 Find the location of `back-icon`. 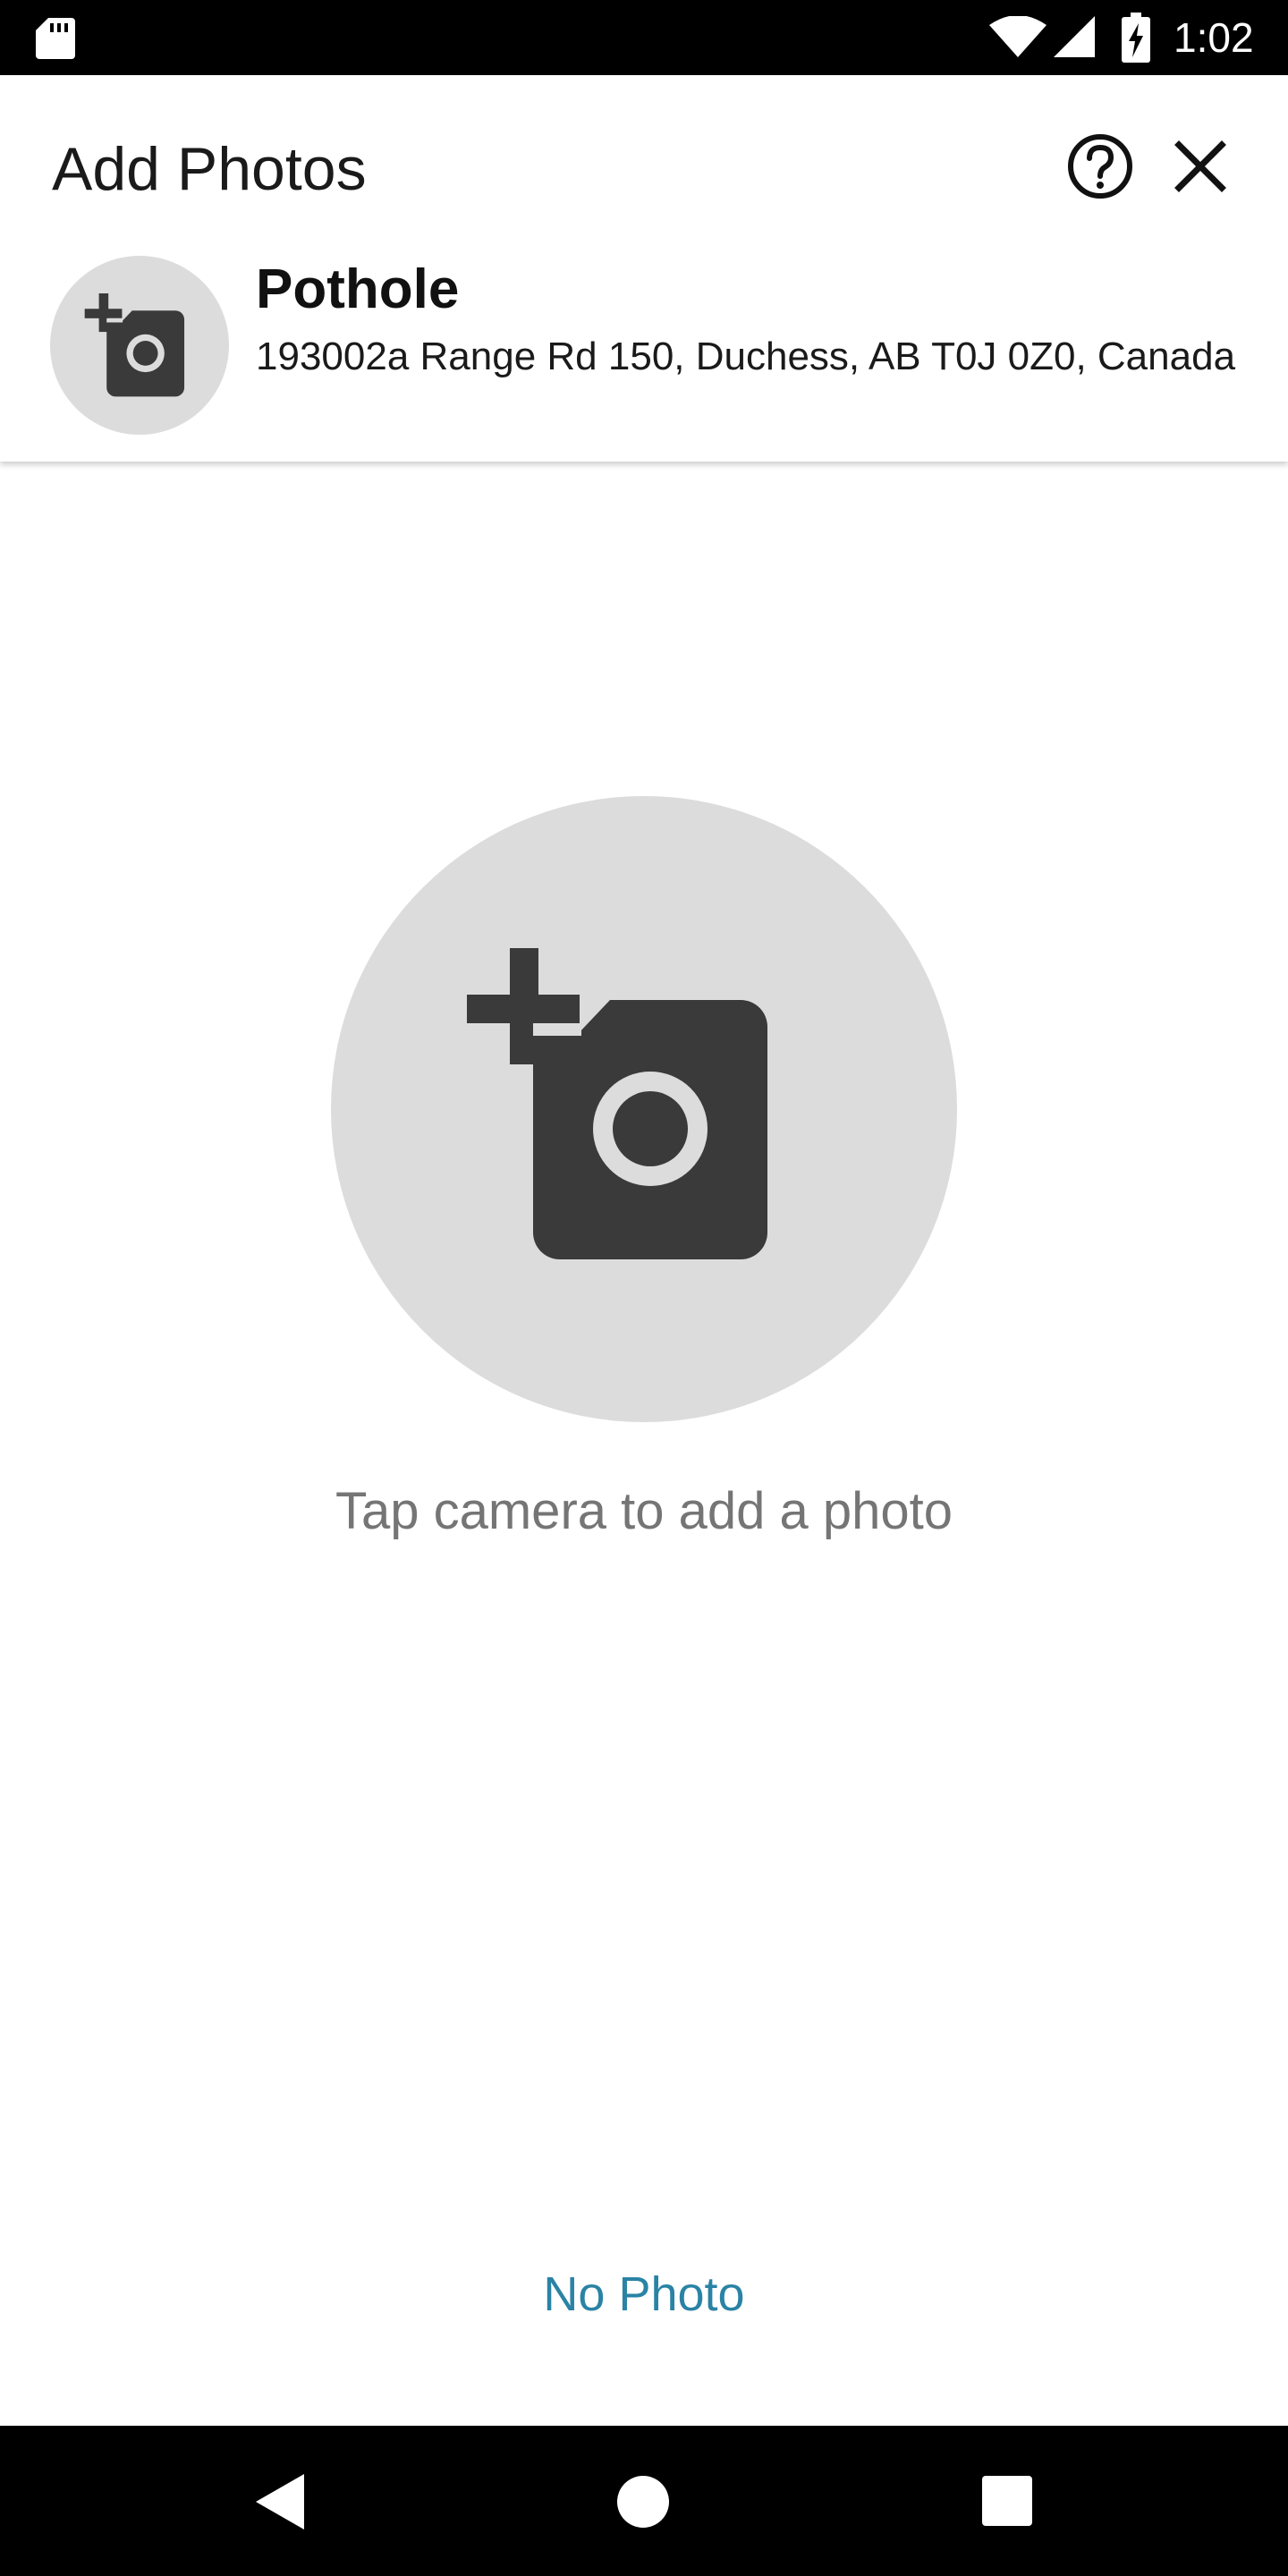

back-icon is located at coordinates (281, 2501).